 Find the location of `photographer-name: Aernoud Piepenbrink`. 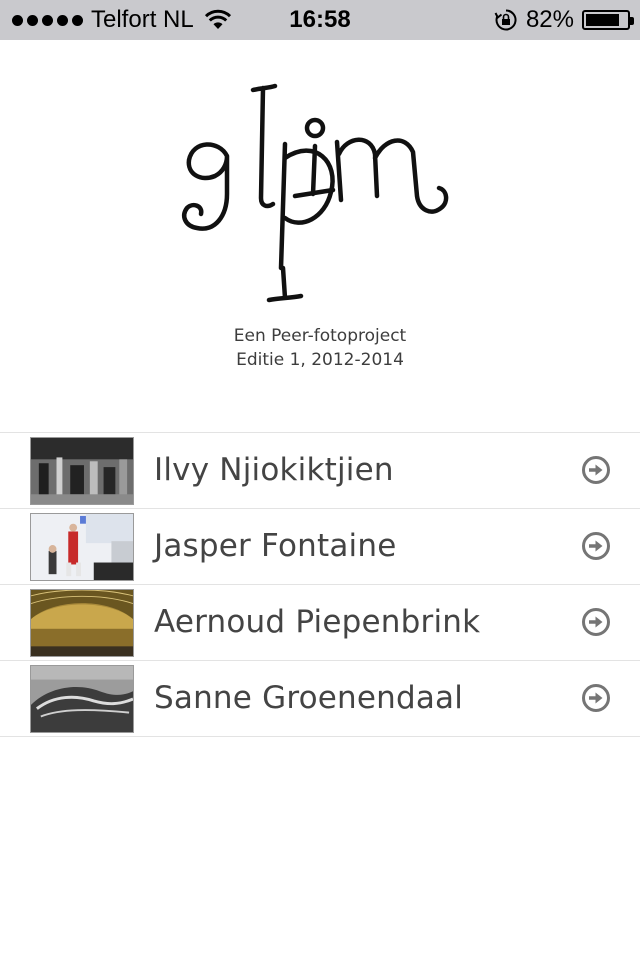

photographer-name: Aernoud Piepenbrink is located at coordinates (317, 622).